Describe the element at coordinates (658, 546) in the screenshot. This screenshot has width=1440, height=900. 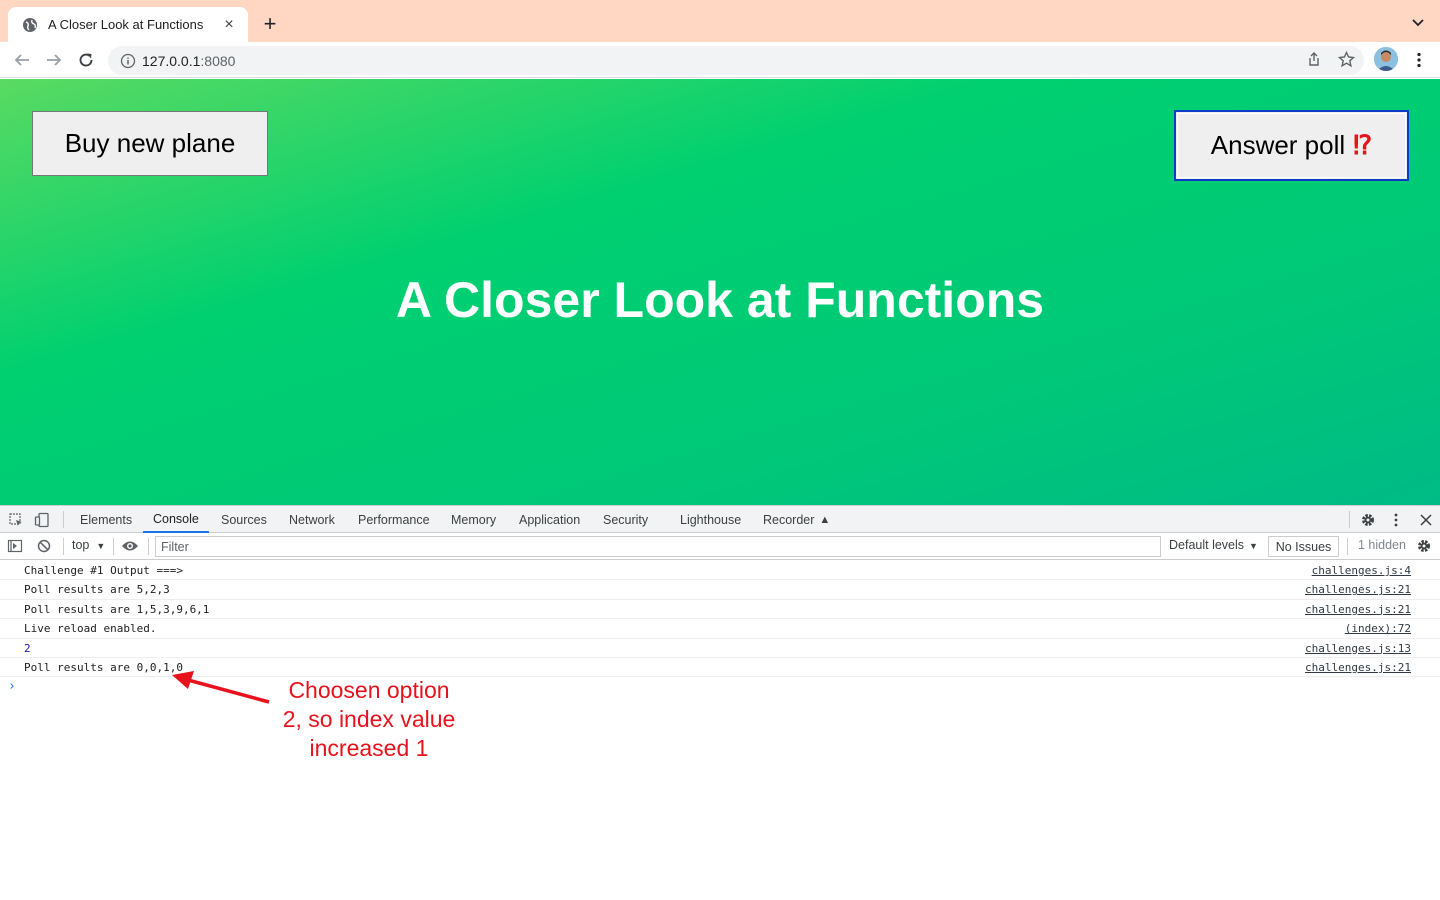
I see `console-filter-input: Filter` at that location.